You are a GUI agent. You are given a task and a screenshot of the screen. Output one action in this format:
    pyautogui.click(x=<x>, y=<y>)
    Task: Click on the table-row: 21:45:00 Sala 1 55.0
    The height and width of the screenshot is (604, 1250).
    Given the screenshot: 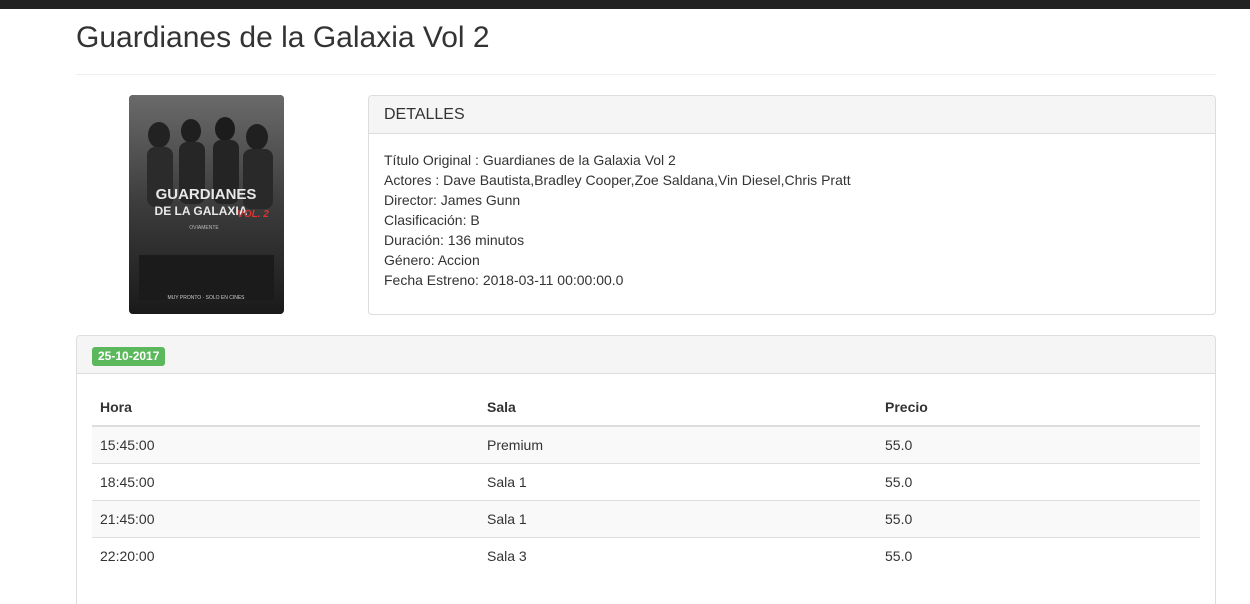 What is the action you would take?
    pyautogui.click(x=646, y=518)
    